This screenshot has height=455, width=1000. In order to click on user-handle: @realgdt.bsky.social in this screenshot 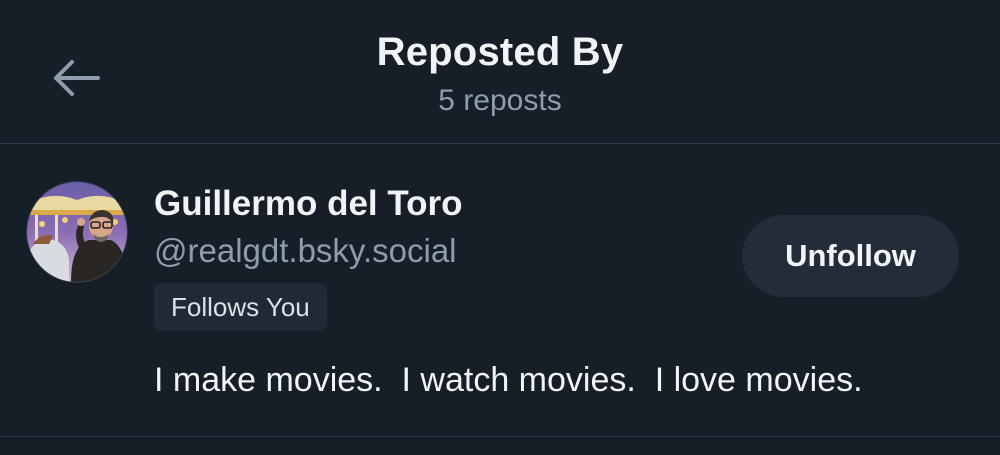, I will do `click(305, 250)`.